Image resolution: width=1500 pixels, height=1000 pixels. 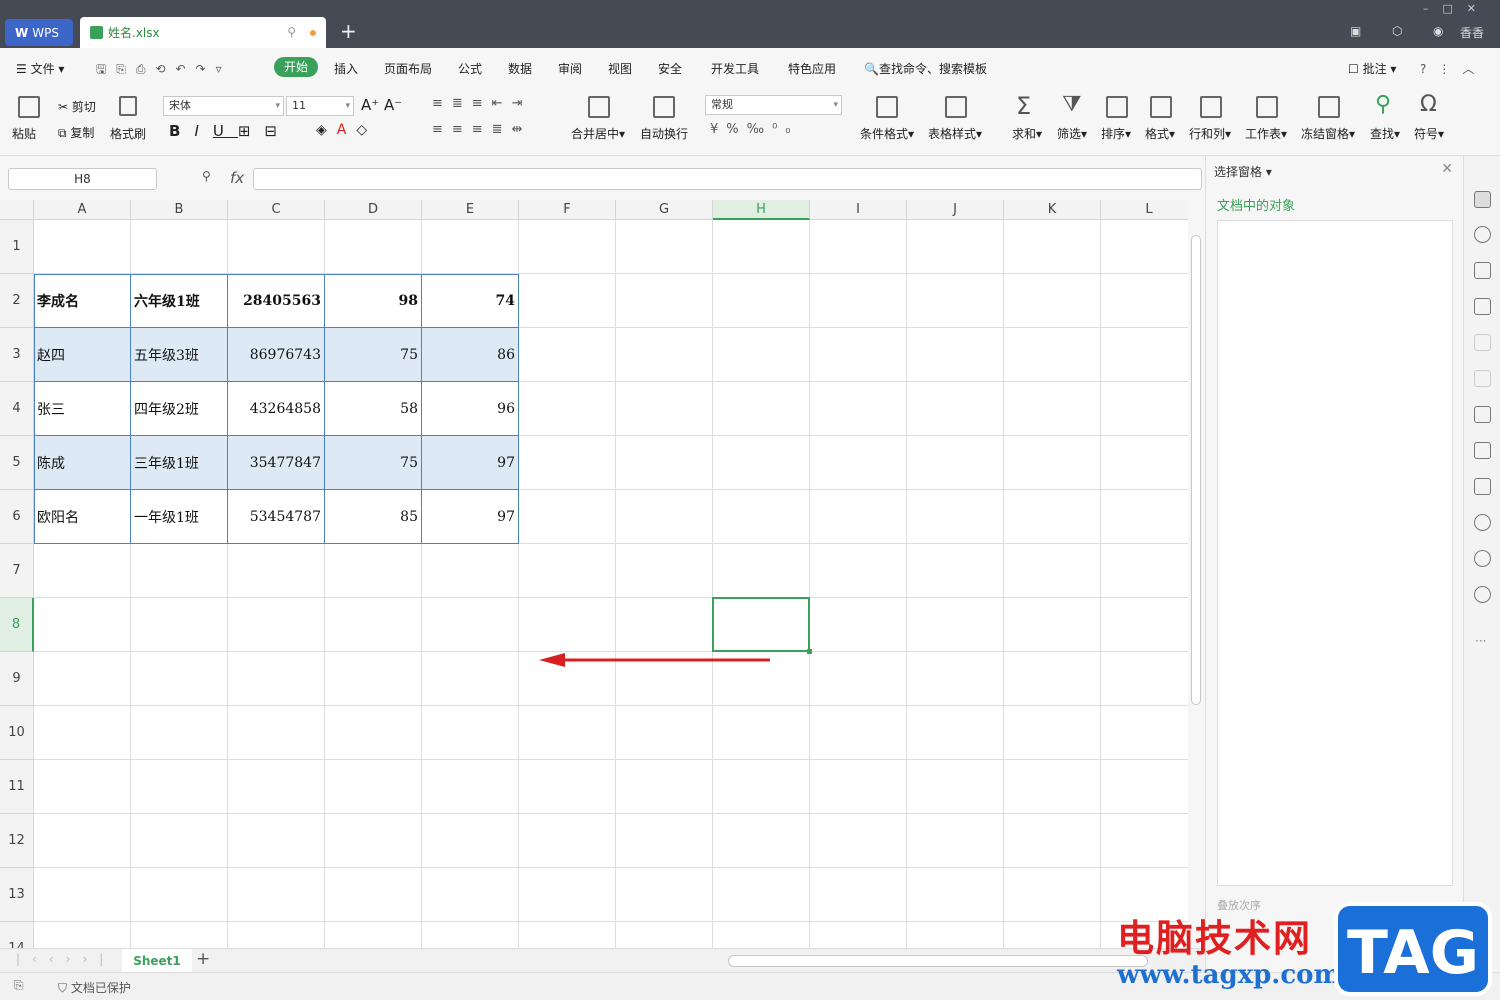 What do you see at coordinates (206, 176) in the screenshot?
I see `zoom-formula-icon: ⚲` at bounding box center [206, 176].